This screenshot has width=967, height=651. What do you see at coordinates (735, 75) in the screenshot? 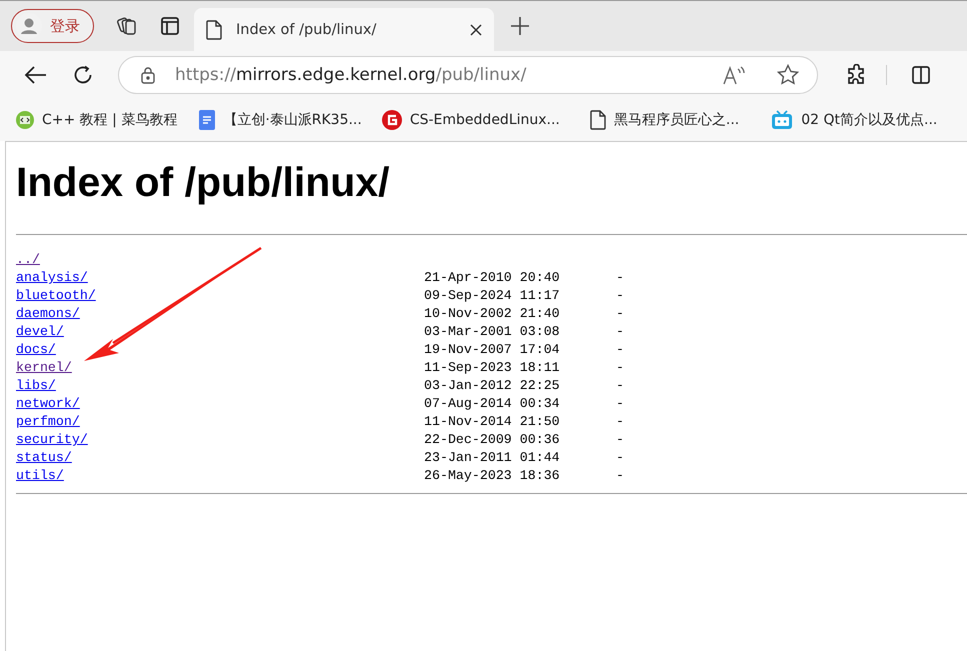
I see `read-aloud-icon` at bounding box center [735, 75].